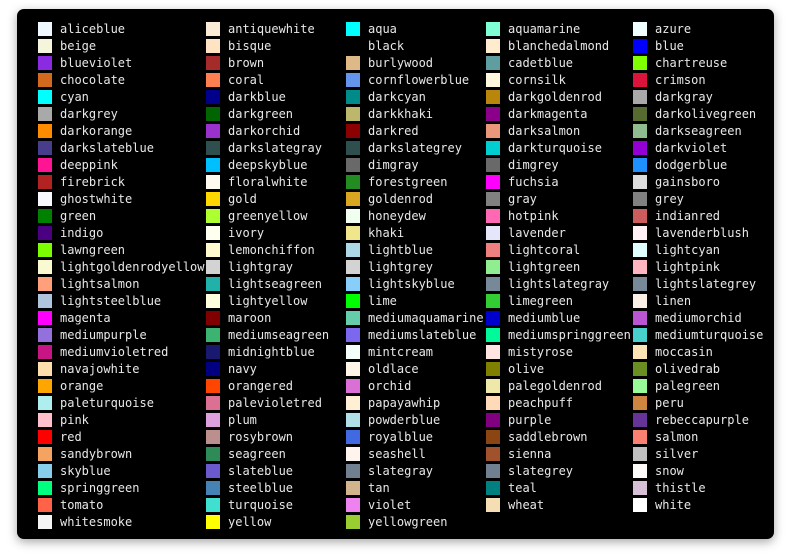 The height and width of the screenshot is (559, 790). Describe the element at coordinates (279, 335) in the screenshot. I see `color-name: mediumseagreen` at that location.